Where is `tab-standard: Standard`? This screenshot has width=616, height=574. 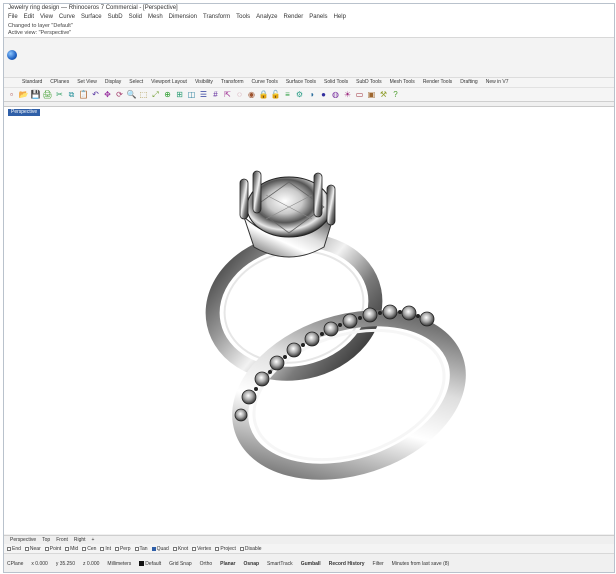 tab-standard: Standard is located at coordinates (32, 82).